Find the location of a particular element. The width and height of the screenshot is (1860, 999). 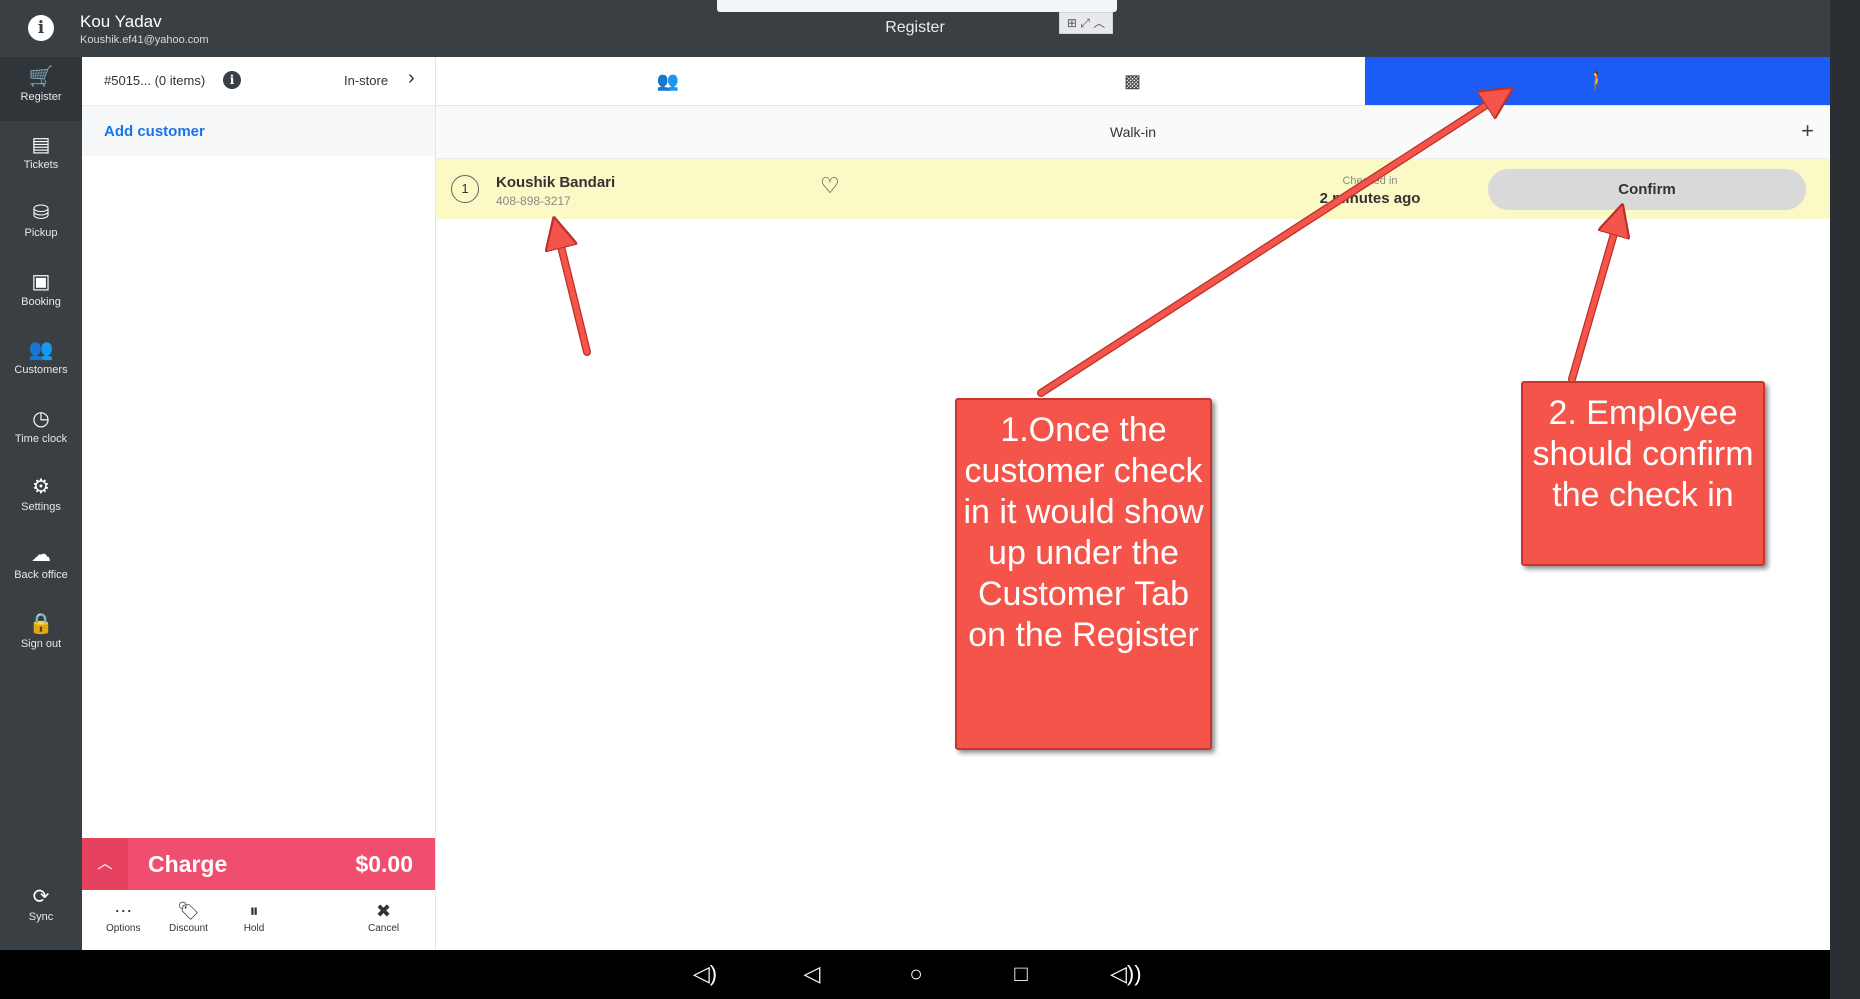

home-icon: ○ is located at coordinates (916, 974).